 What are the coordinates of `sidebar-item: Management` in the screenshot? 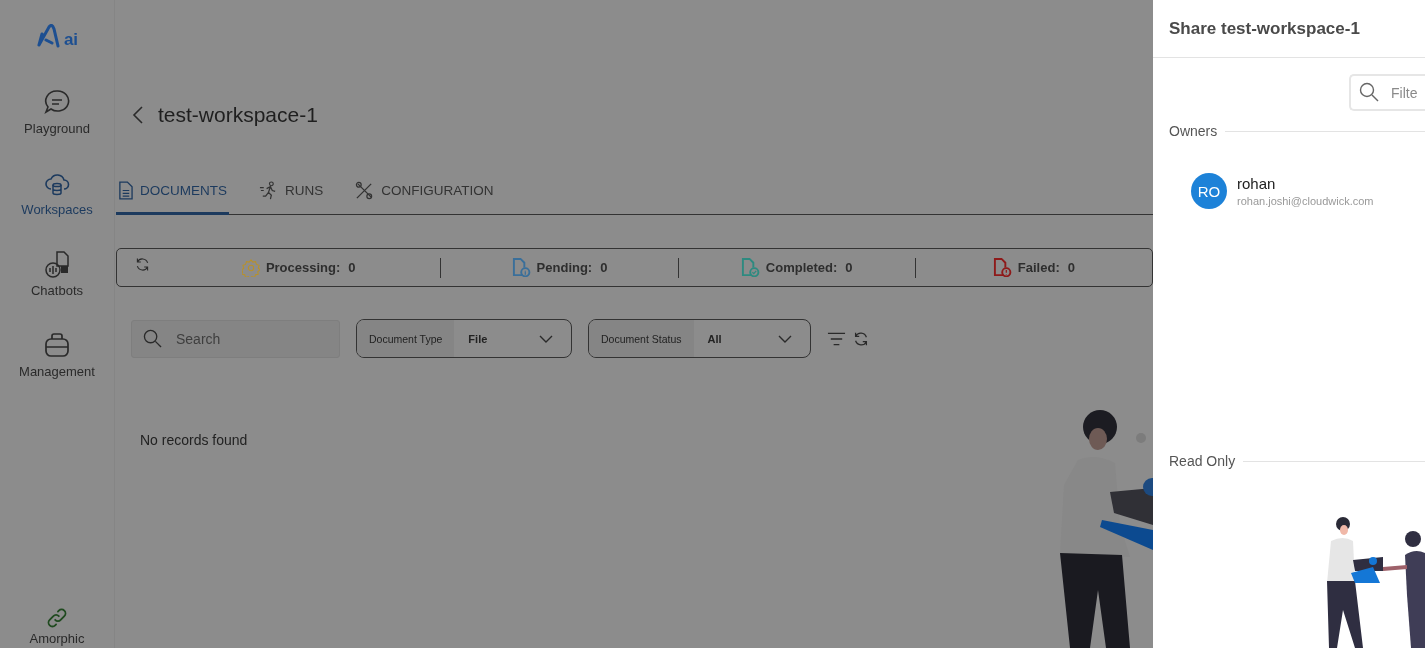 It's located at (57, 355).